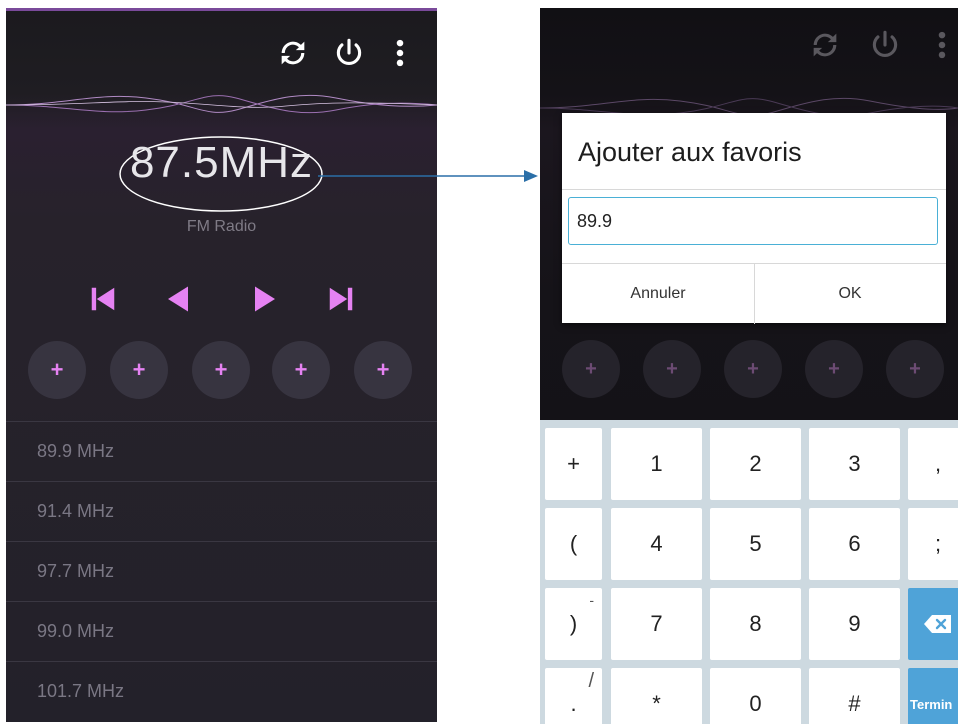 The image size is (958, 724). Describe the element at coordinates (103, 299) in the screenshot. I see `skip-previous-icon` at that location.